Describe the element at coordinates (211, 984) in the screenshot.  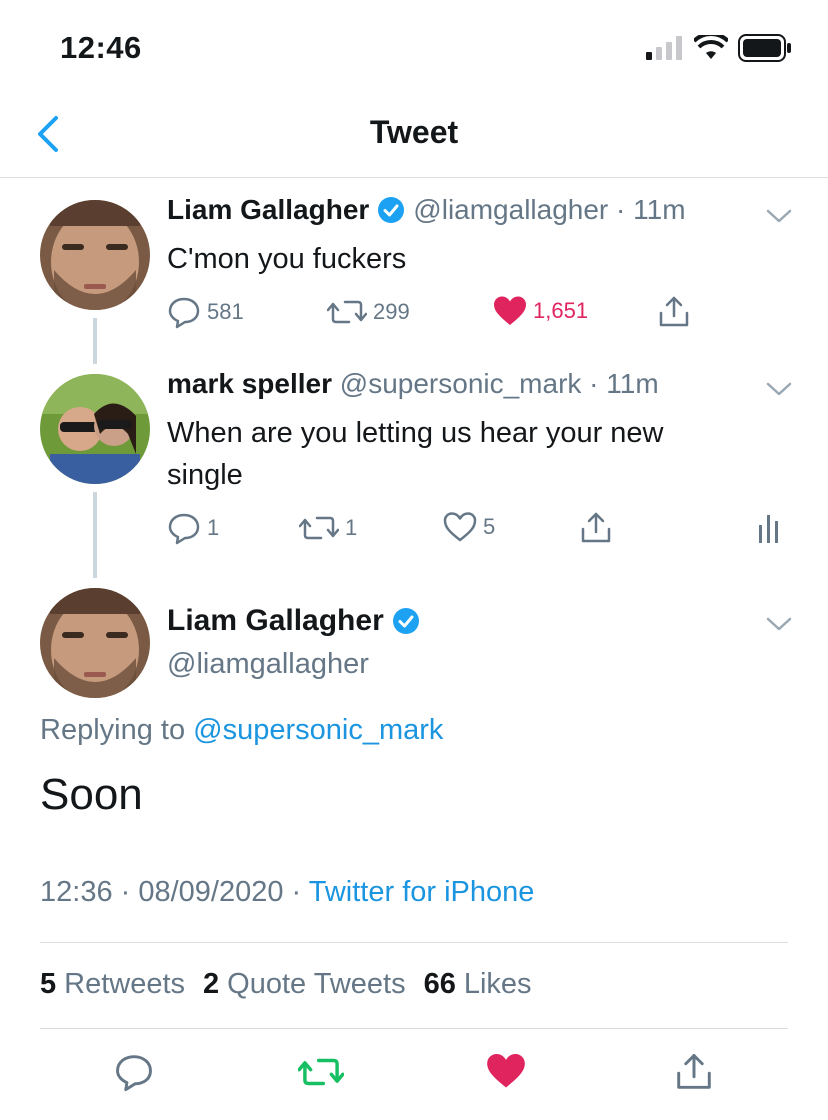
I see `quotes-count: 2` at that location.